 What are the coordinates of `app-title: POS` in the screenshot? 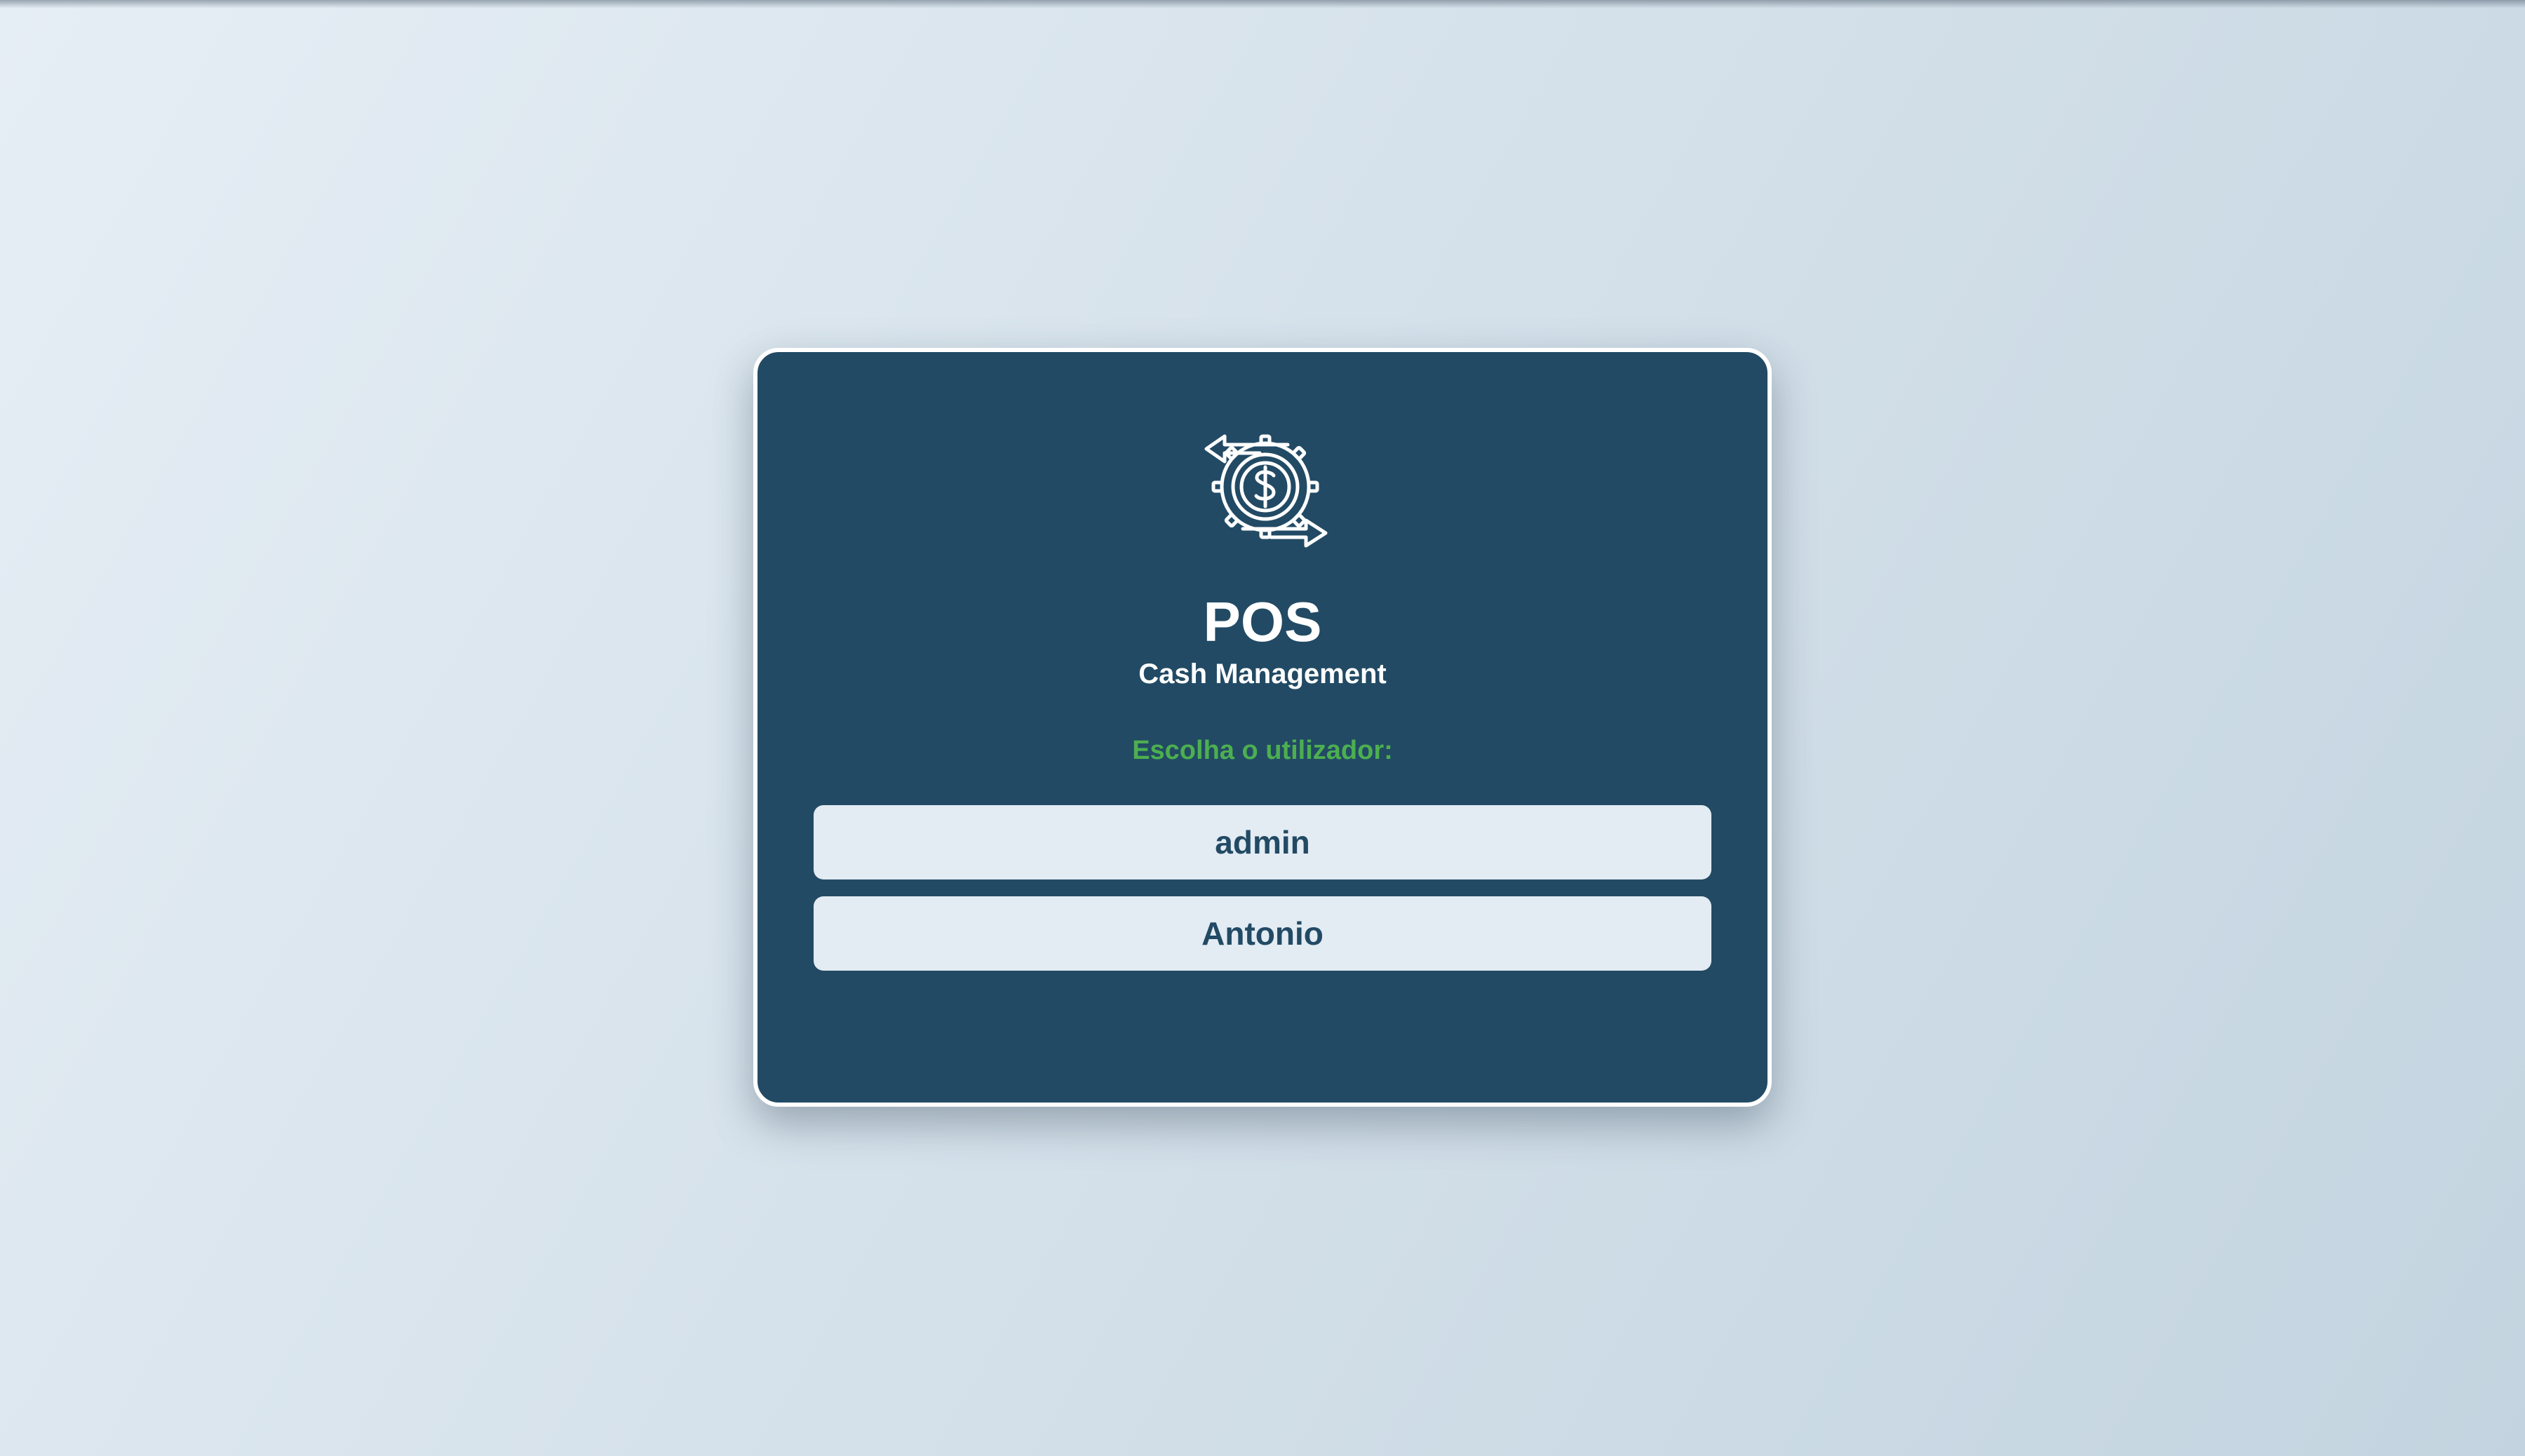 It's located at (1262, 622).